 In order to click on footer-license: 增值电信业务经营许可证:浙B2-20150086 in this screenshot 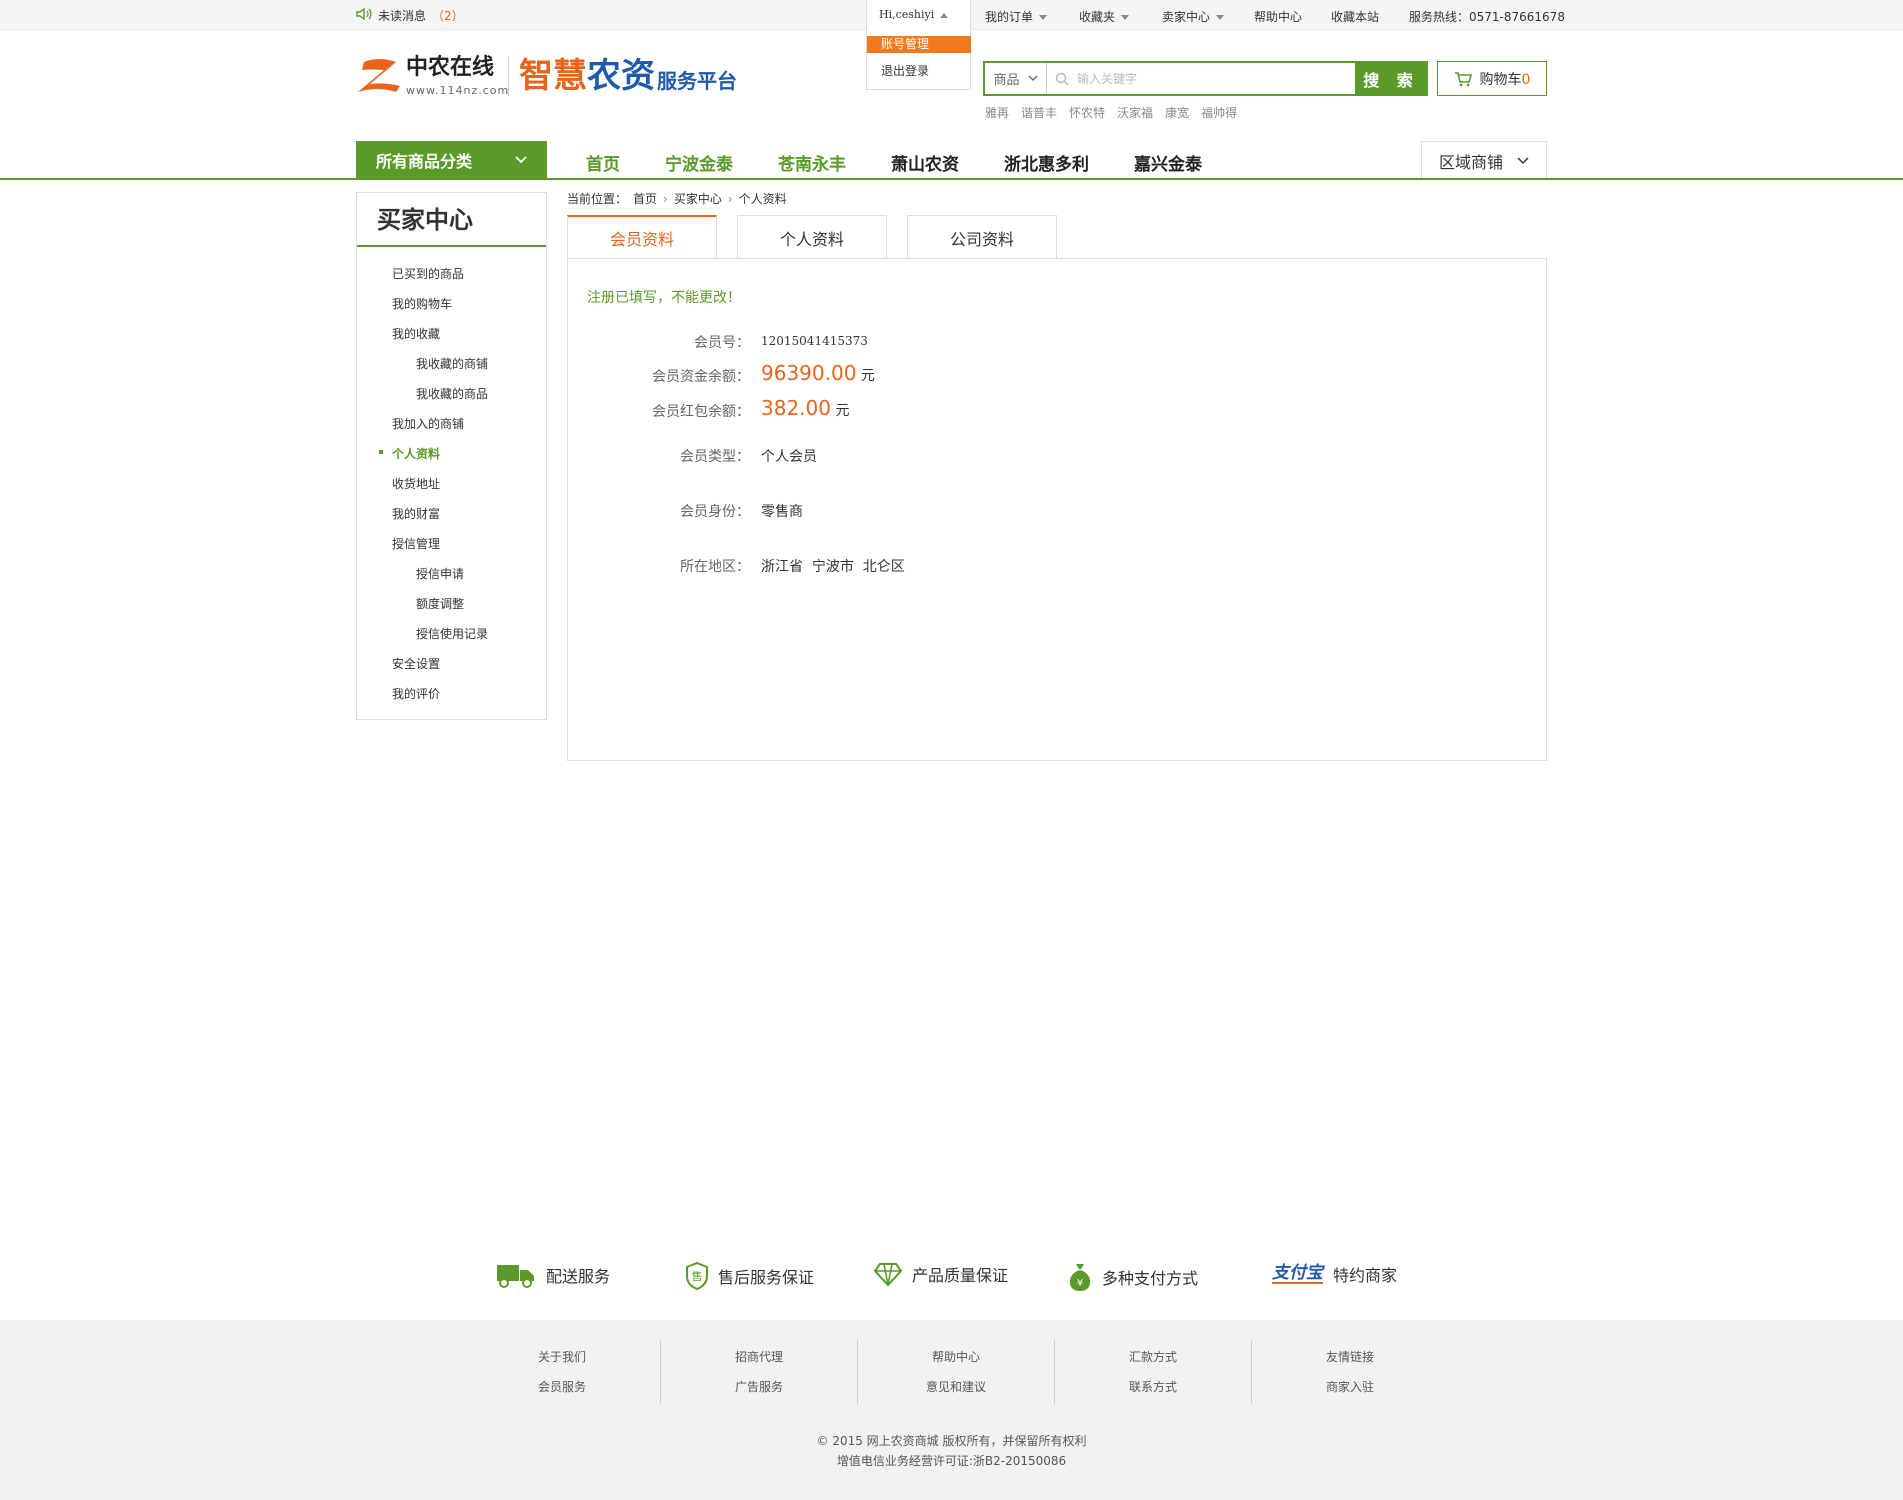, I will do `click(951, 1461)`.